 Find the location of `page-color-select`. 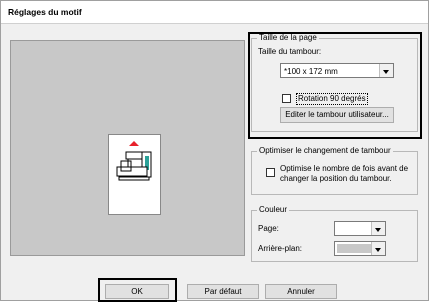

page-color-select is located at coordinates (360, 228).